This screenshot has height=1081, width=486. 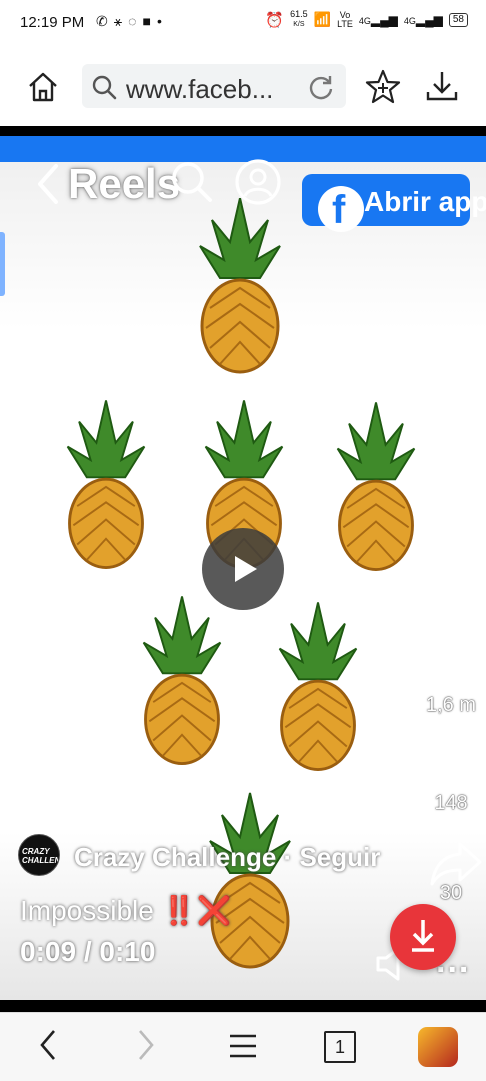 What do you see at coordinates (132, 21) in the screenshot?
I see `circle-icon: ◌` at bounding box center [132, 21].